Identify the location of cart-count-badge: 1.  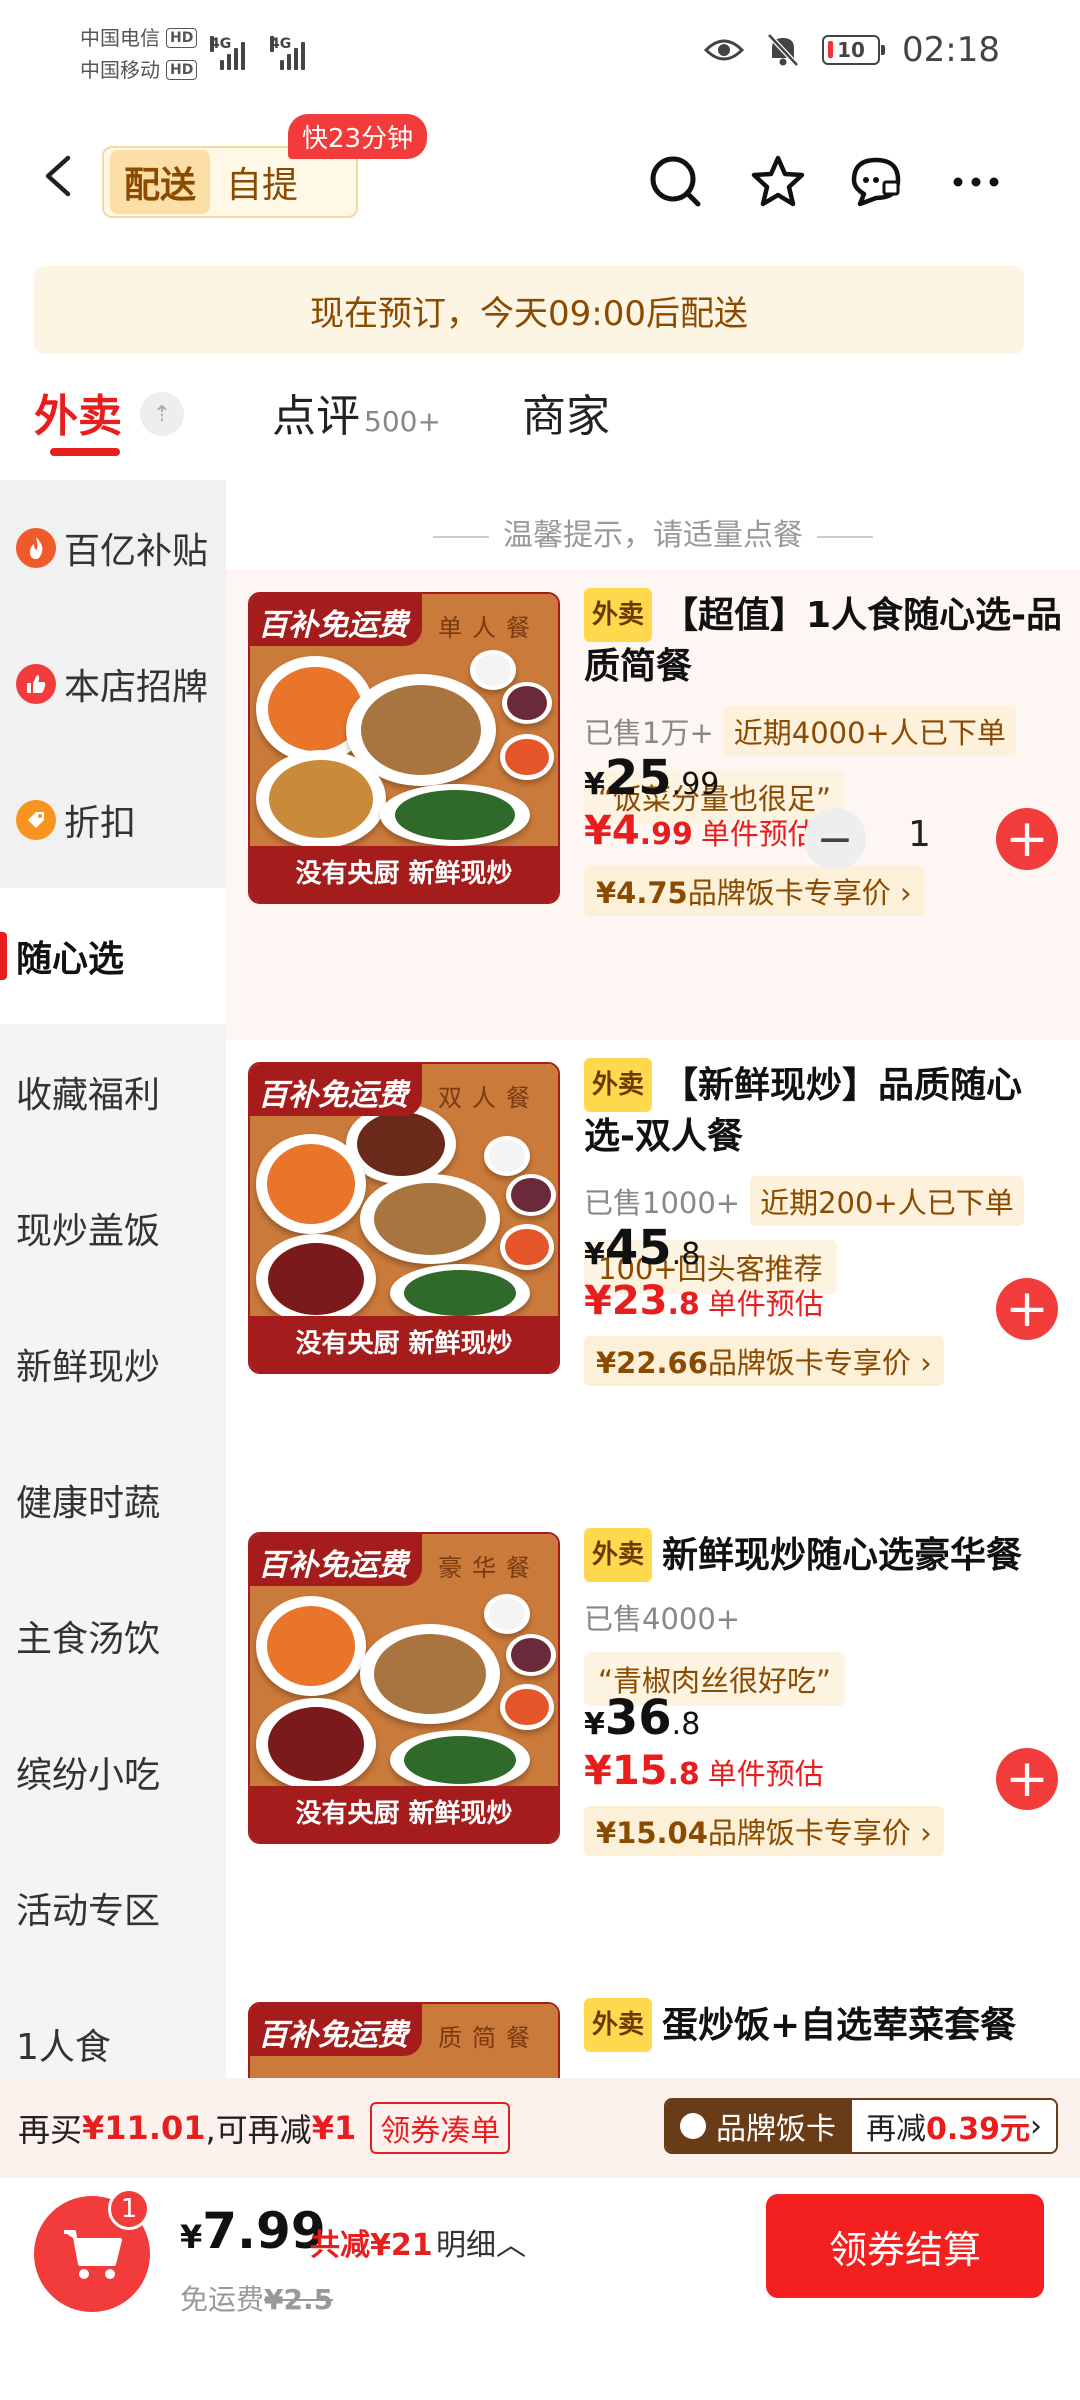
(129, 2209).